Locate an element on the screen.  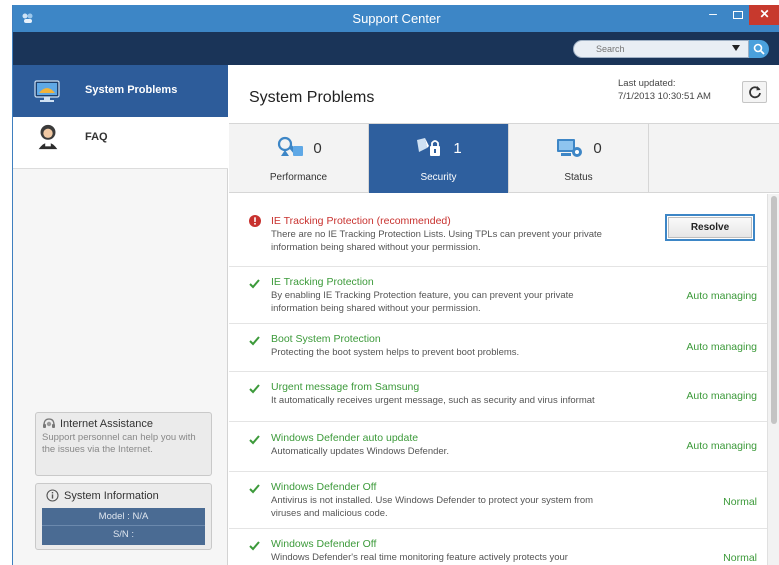
info-icon is located at coordinates (52, 495).